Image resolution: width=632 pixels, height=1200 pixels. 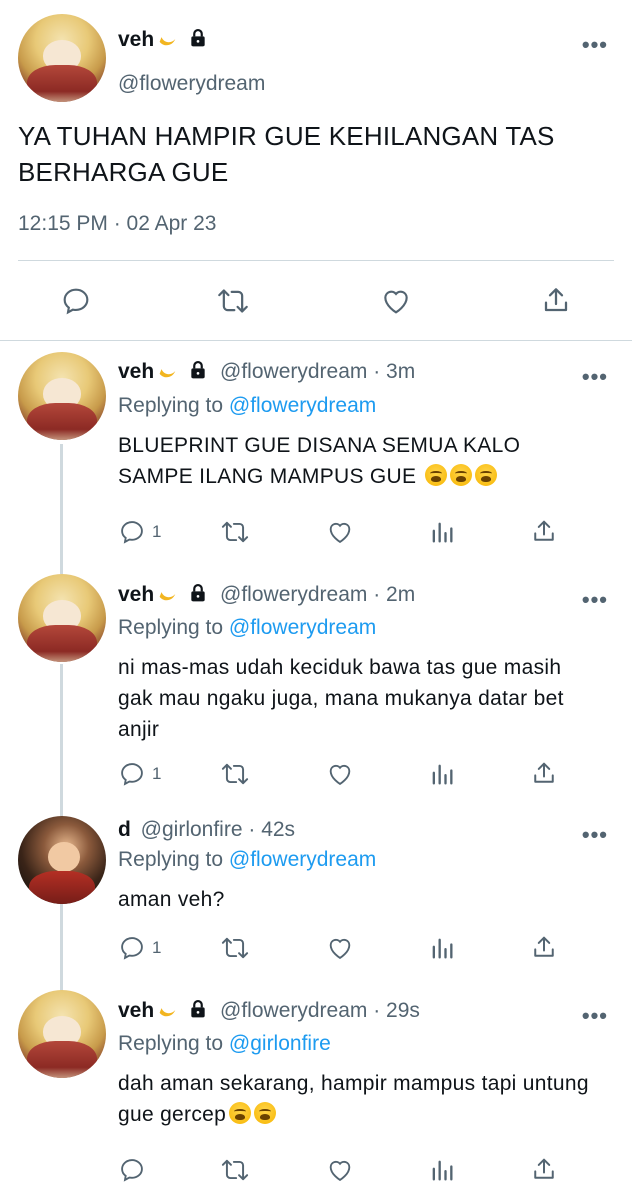 I want to click on reply-header: veh @flowerydream · 29s, so click(x=269, y=1011).